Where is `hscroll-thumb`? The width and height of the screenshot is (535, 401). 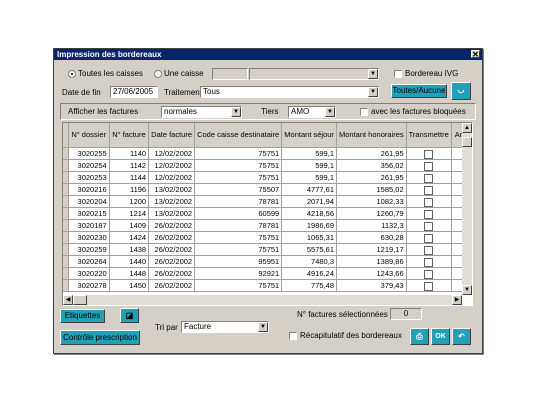
hscroll-thumb is located at coordinates (80, 300).